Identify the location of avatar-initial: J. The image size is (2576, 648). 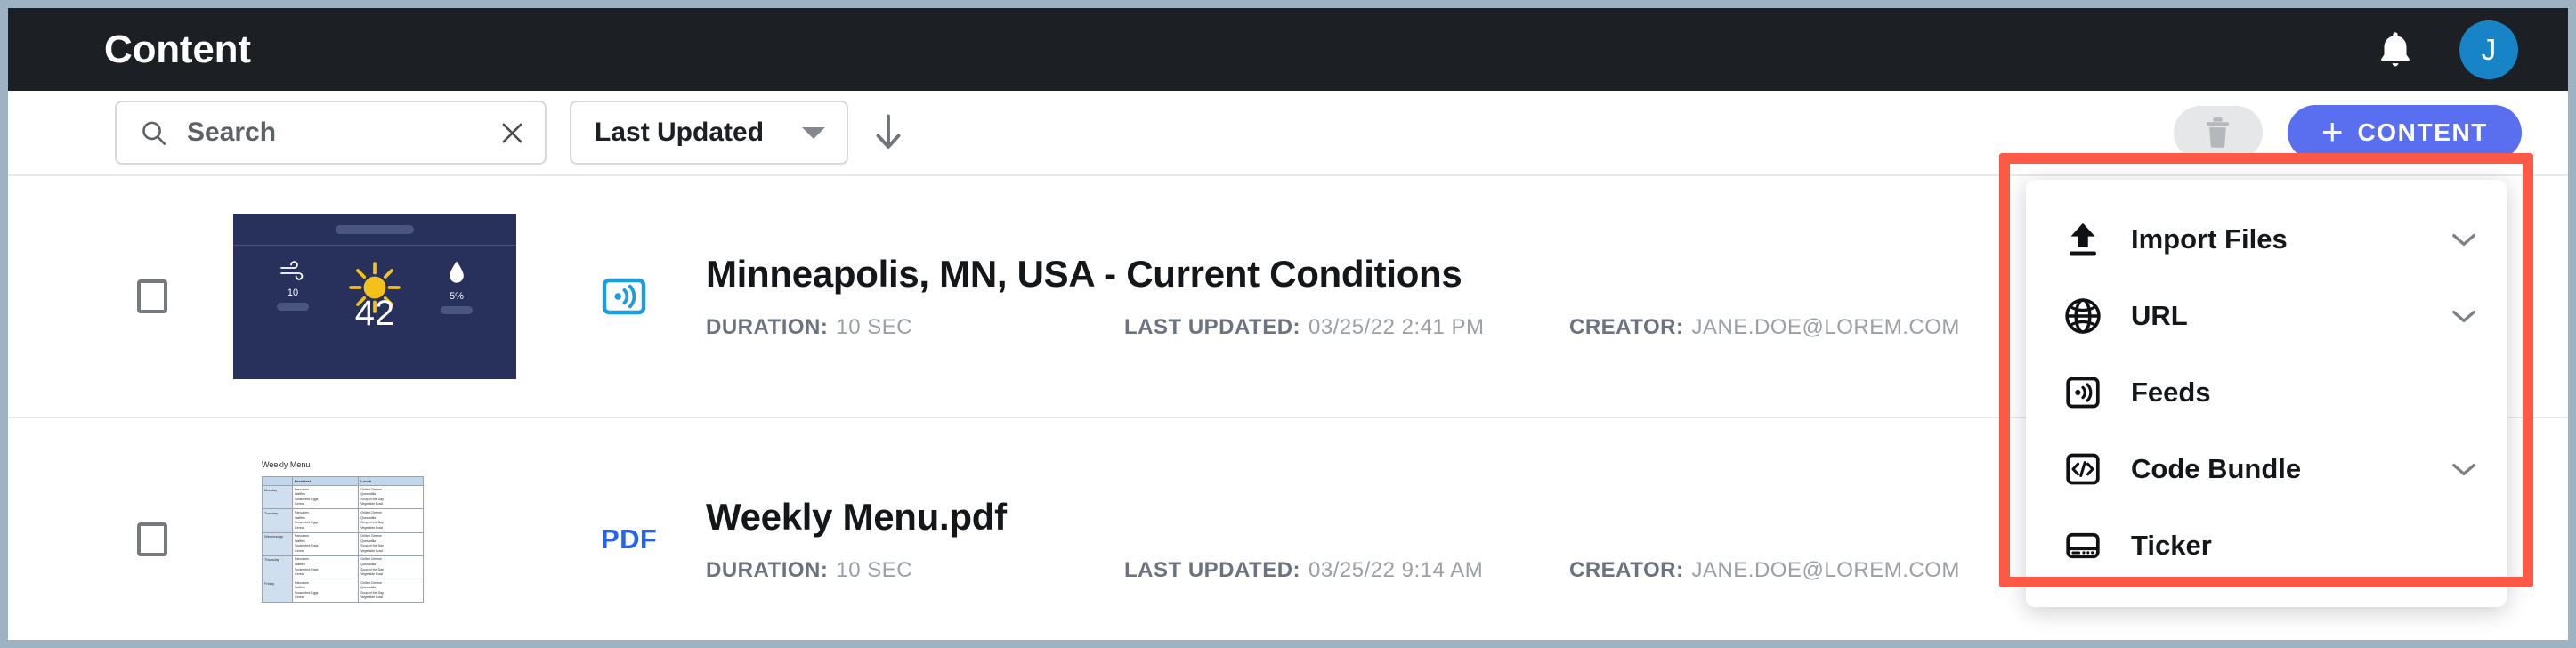
(2489, 49).